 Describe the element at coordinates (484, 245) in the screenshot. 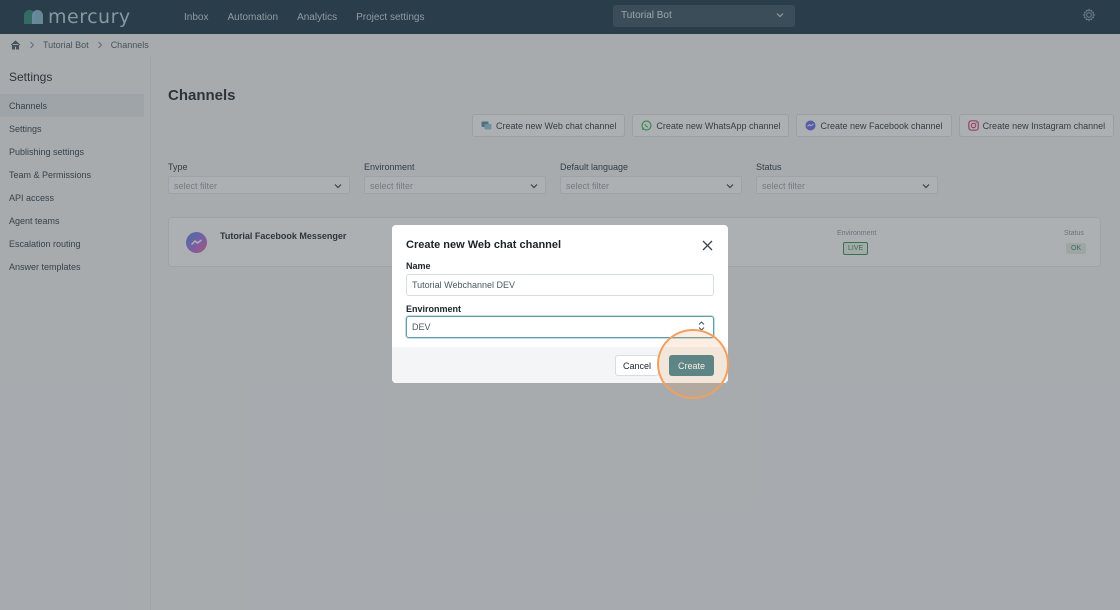

I see `modal-title: Create new Web chat channel` at that location.